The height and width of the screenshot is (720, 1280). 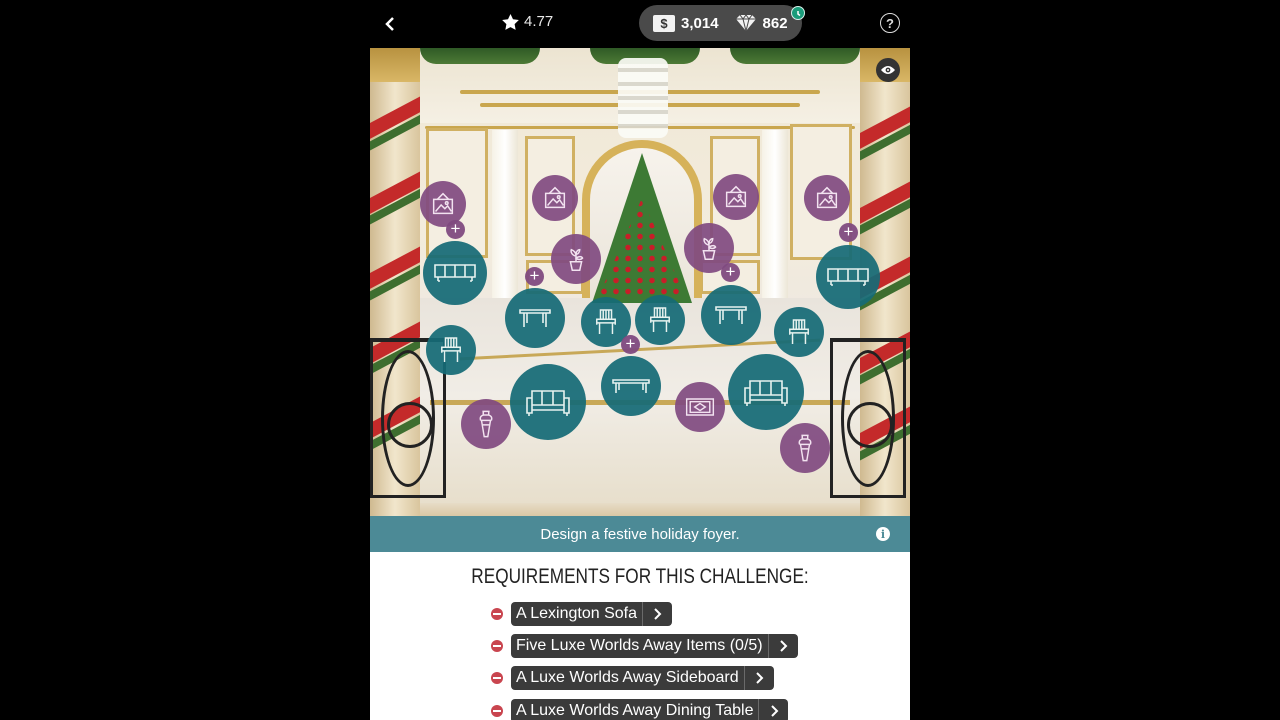 What do you see at coordinates (664, 23) in the screenshot?
I see `cash-icon: $` at bounding box center [664, 23].